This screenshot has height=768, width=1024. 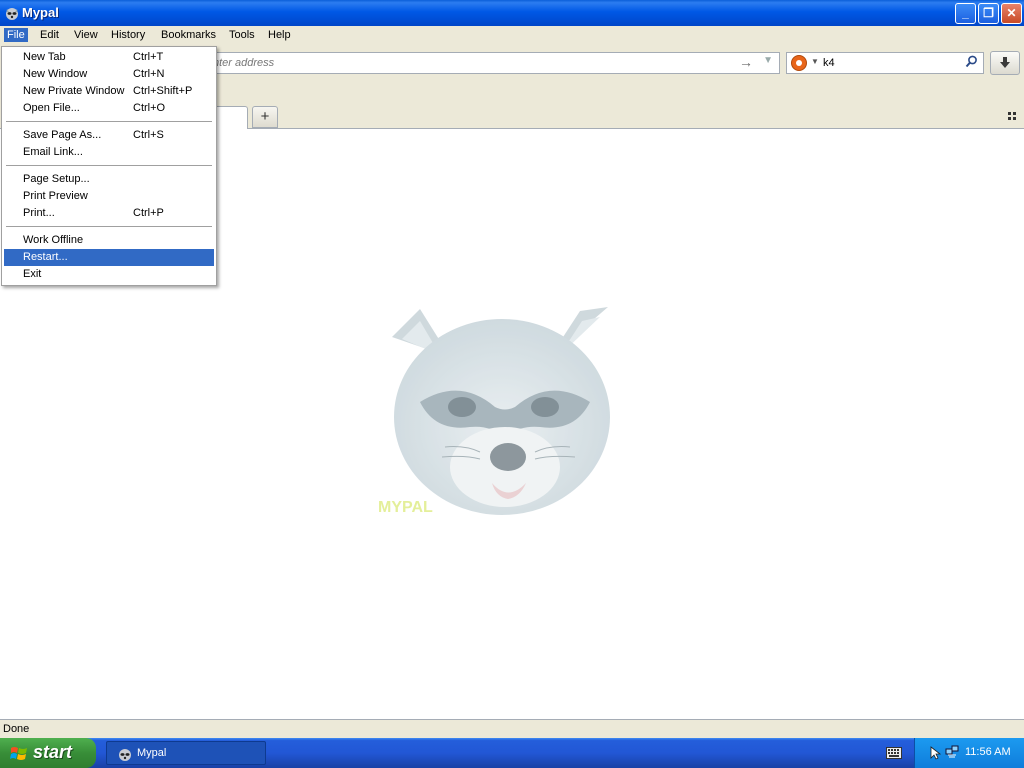 What do you see at coordinates (109, 213) in the screenshot?
I see `menuitem-print: Print... Ctrl+P` at bounding box center [109, 213].